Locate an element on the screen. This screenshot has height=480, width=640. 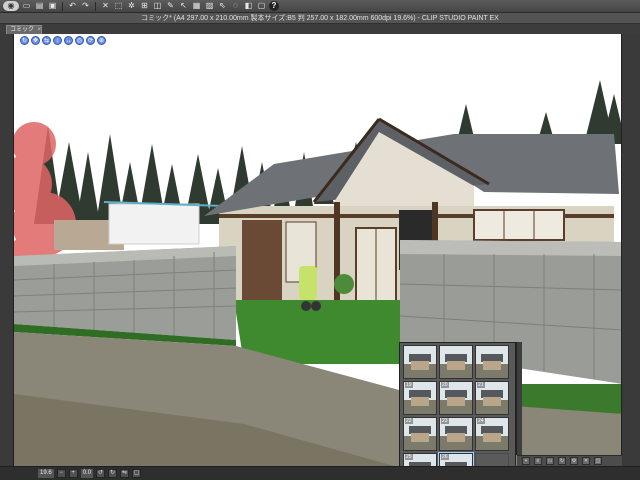
lasso-icon: ◌ is located at coordinates (235, 6).